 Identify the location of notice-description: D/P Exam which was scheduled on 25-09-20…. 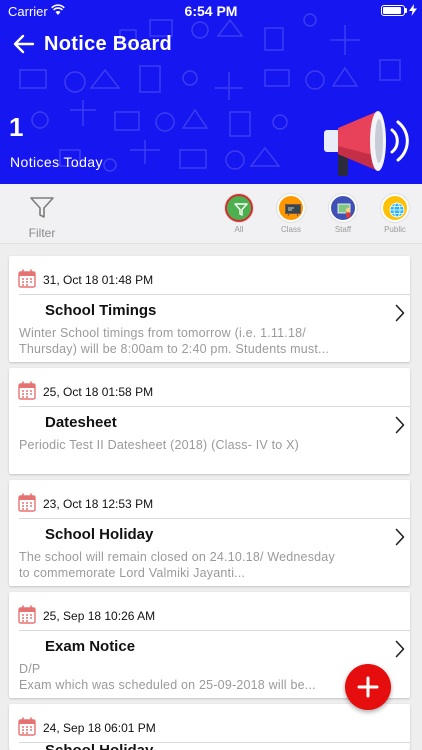
(202, 677).